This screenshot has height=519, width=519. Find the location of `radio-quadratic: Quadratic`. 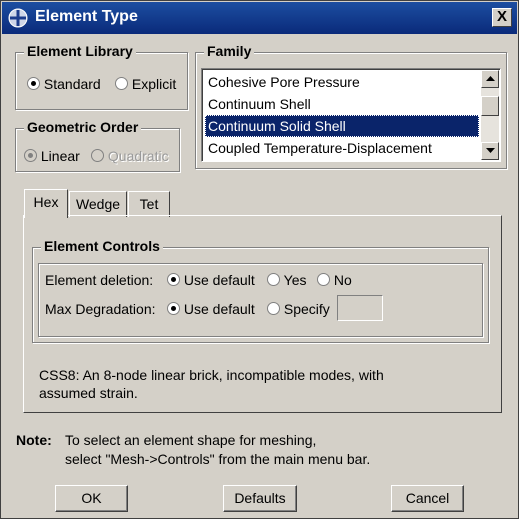

radio-quadratic: Quadratic is located at coordinates (130, 156).